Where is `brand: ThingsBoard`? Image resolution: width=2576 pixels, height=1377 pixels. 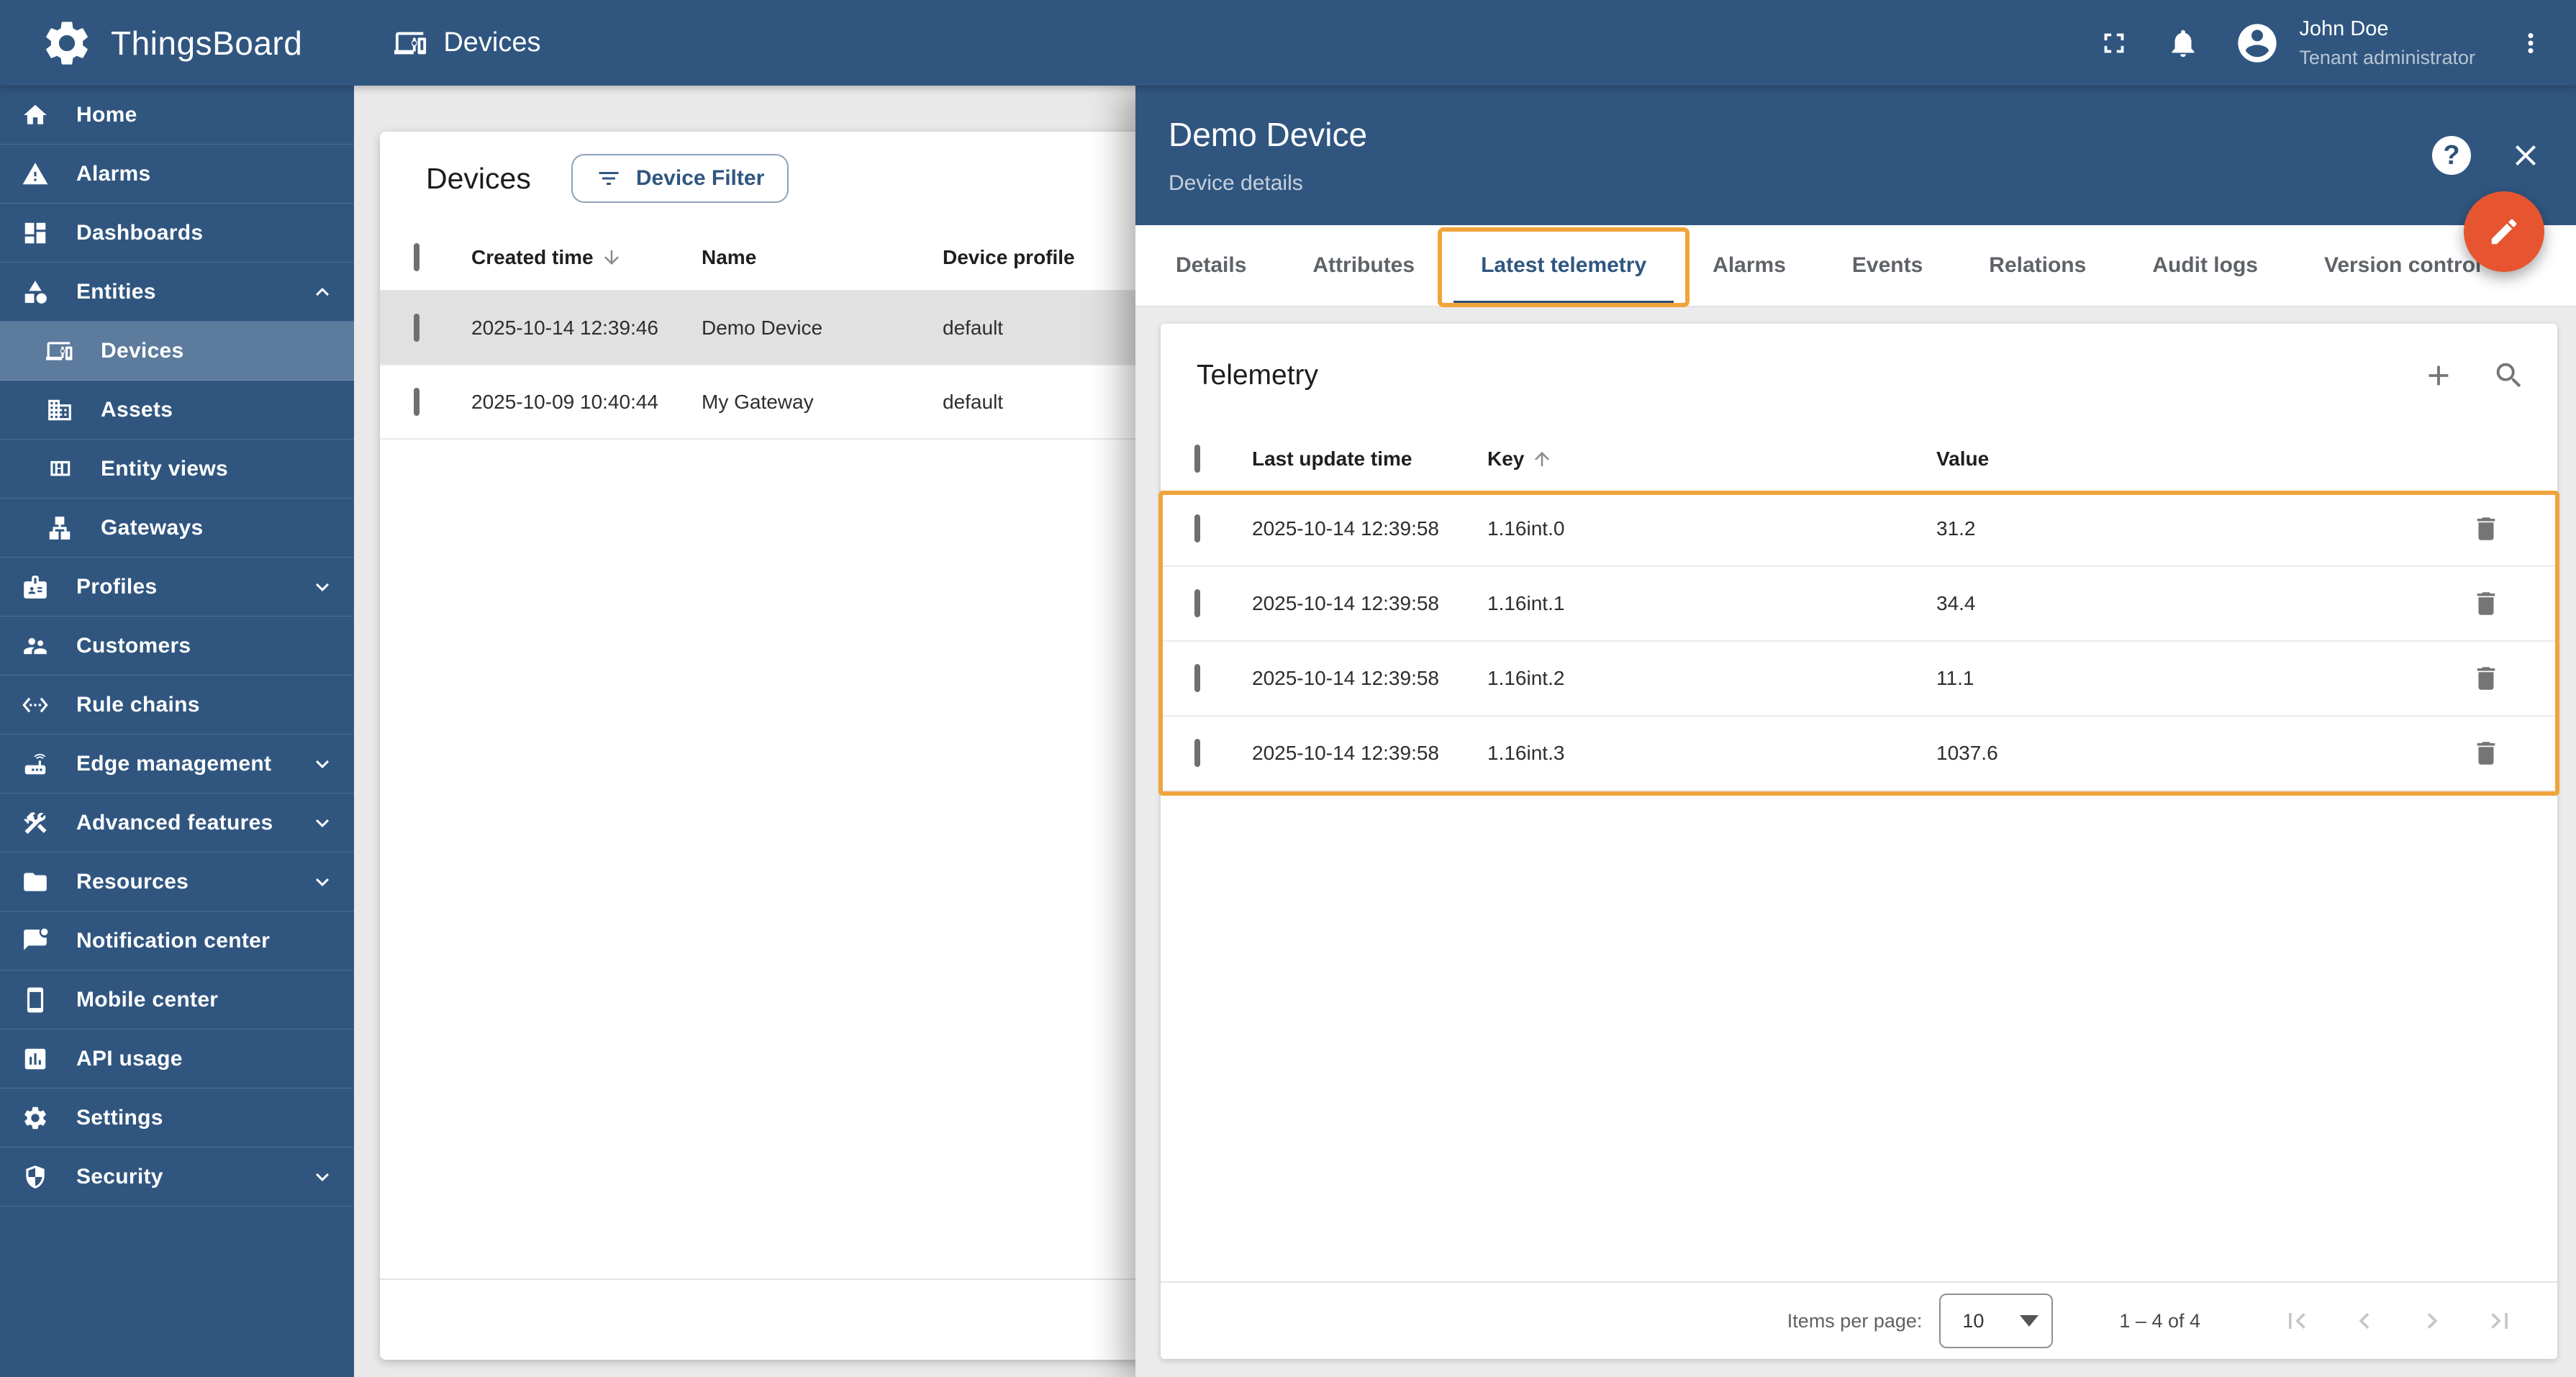 brand: ThingsBoard is located at coordinates (151, 43).